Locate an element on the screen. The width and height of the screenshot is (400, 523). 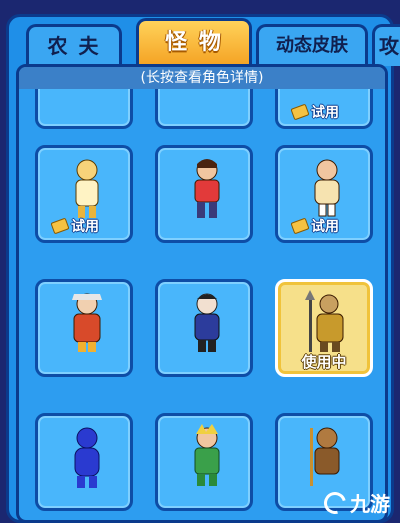
tab-dynamic-skin: 动态皮肤 is located at coordinates (312, 45).